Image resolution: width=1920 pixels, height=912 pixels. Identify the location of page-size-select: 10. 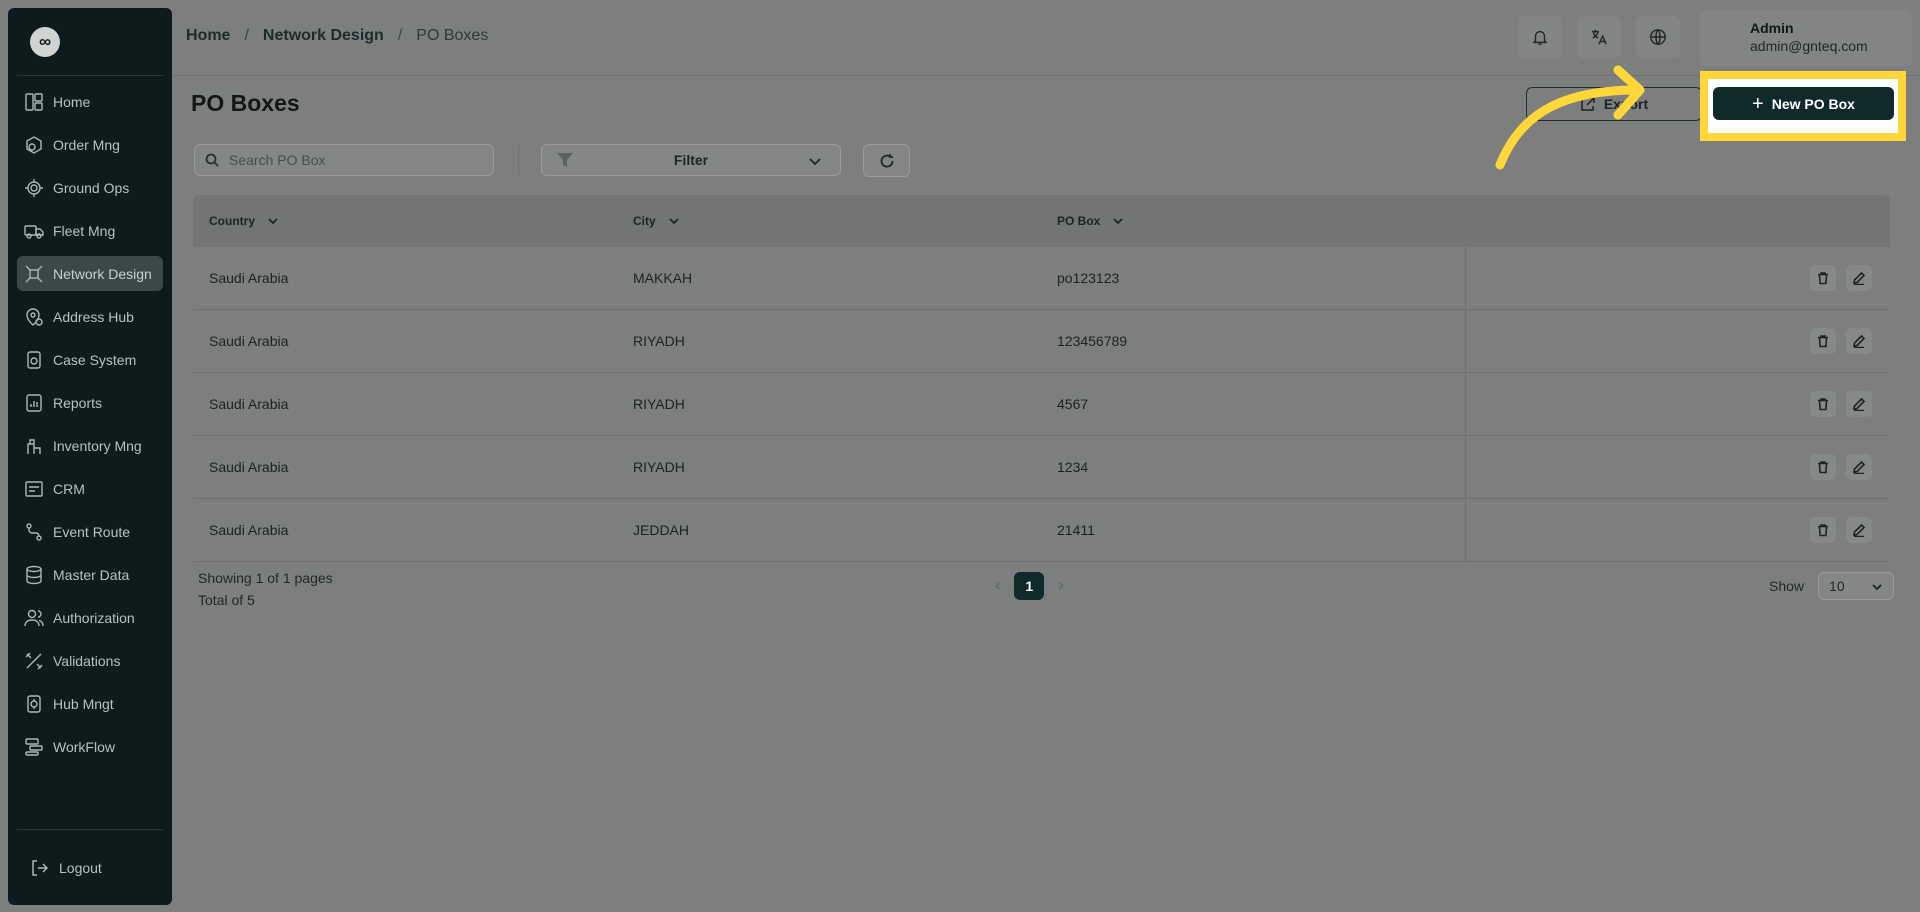
(1856, 586).